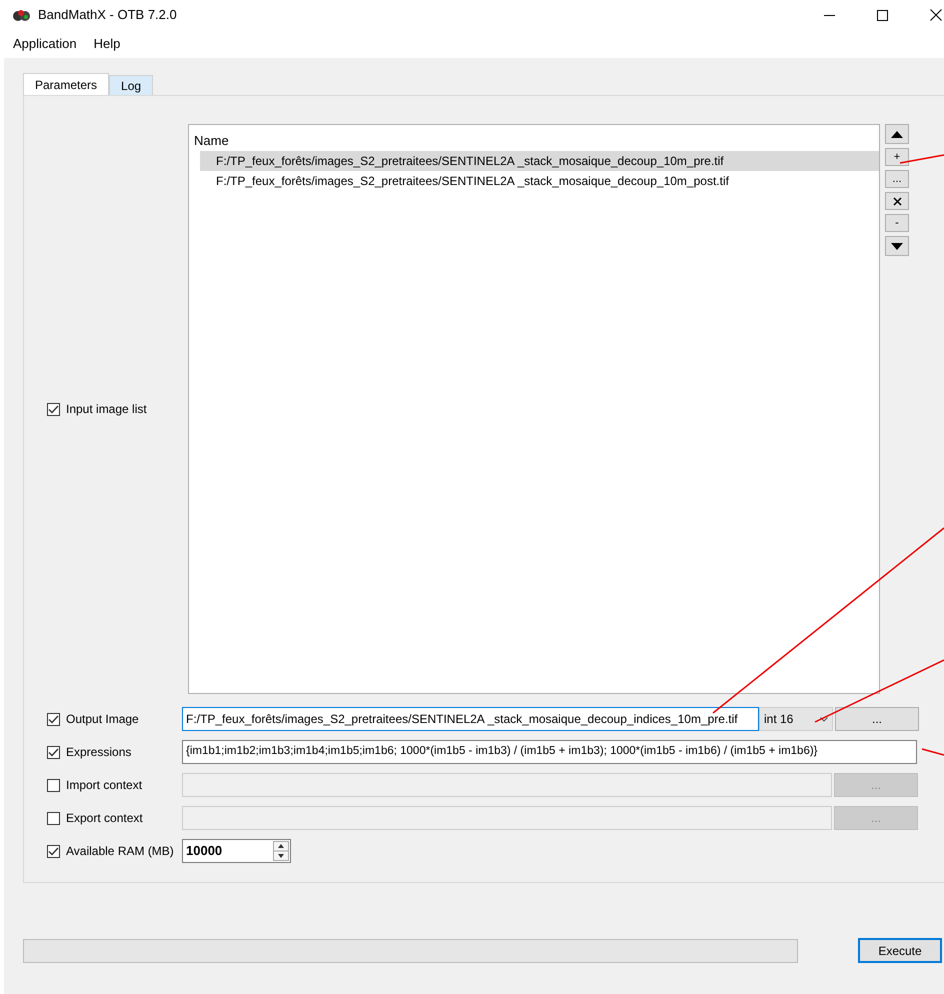  I want to click on minimize-icon, so click(829, 15).